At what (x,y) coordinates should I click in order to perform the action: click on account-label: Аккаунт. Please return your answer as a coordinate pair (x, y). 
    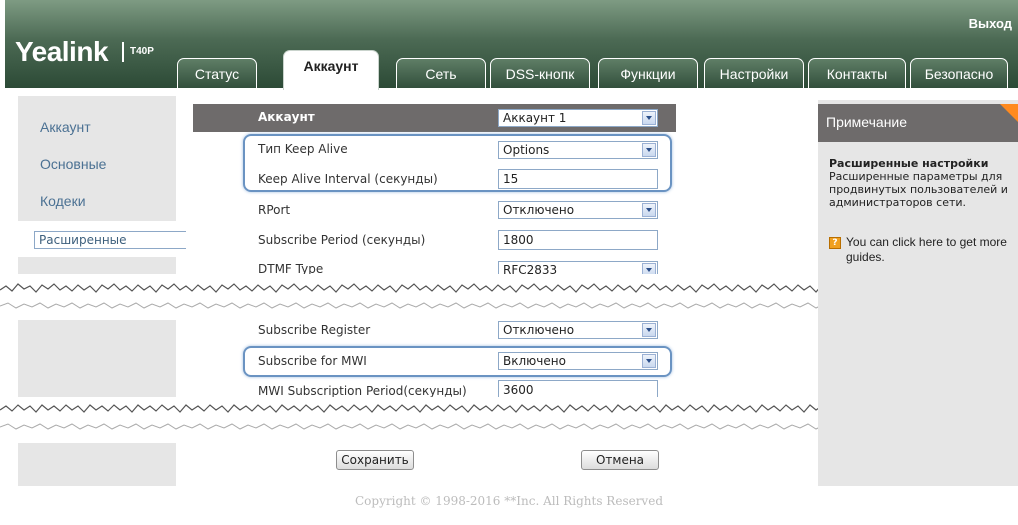
    Looking at the image, I should click on (286, 117).